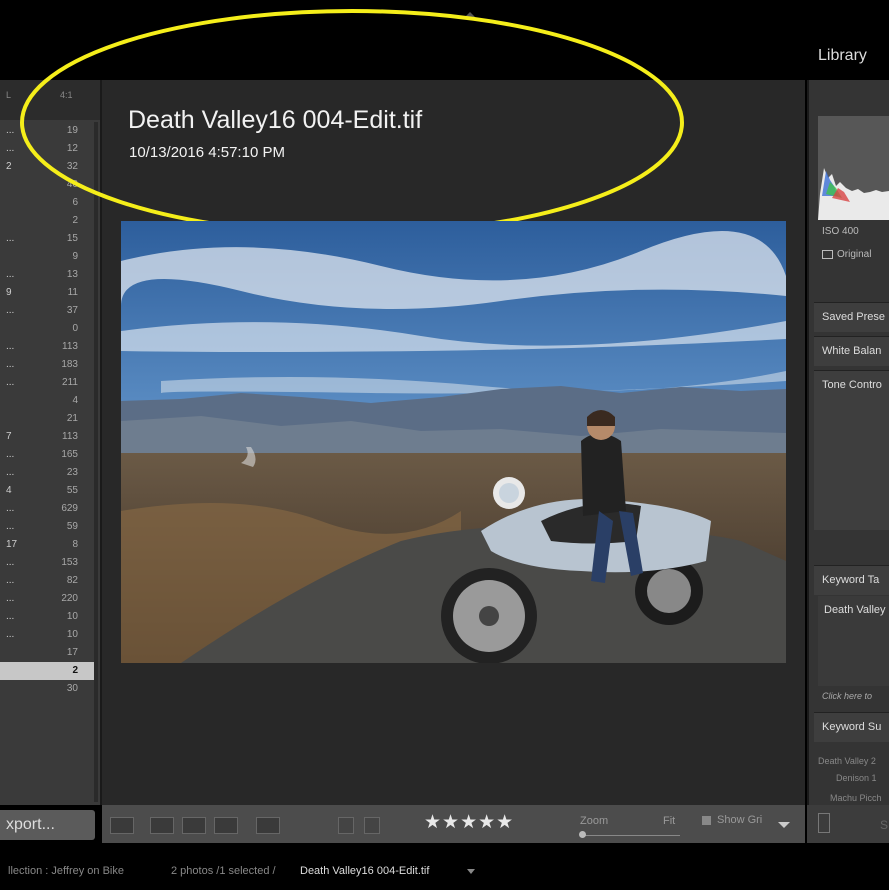 The image size is (889, 890). I want to click on module-library: Library, so click(842, 56).